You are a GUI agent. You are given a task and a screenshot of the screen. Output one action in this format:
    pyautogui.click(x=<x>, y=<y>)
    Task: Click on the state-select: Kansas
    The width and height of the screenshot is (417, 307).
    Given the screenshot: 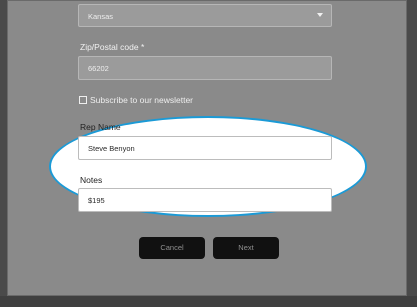 What is the action you would take?
    pyautogui.click(x=205, y=15)
    